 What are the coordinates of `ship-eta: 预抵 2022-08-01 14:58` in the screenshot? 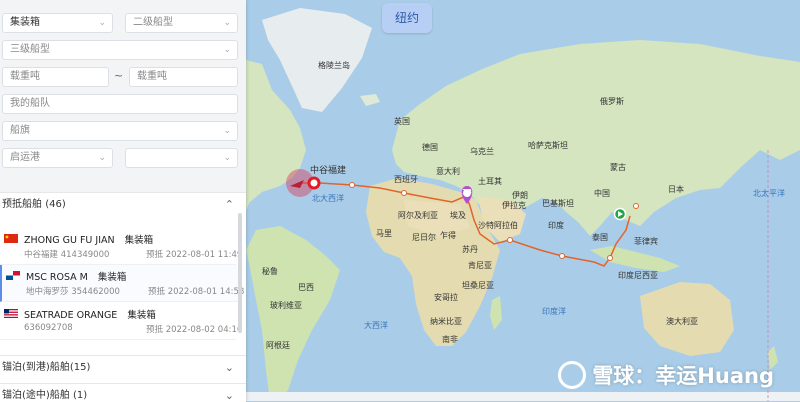 It's located at (196, 292).